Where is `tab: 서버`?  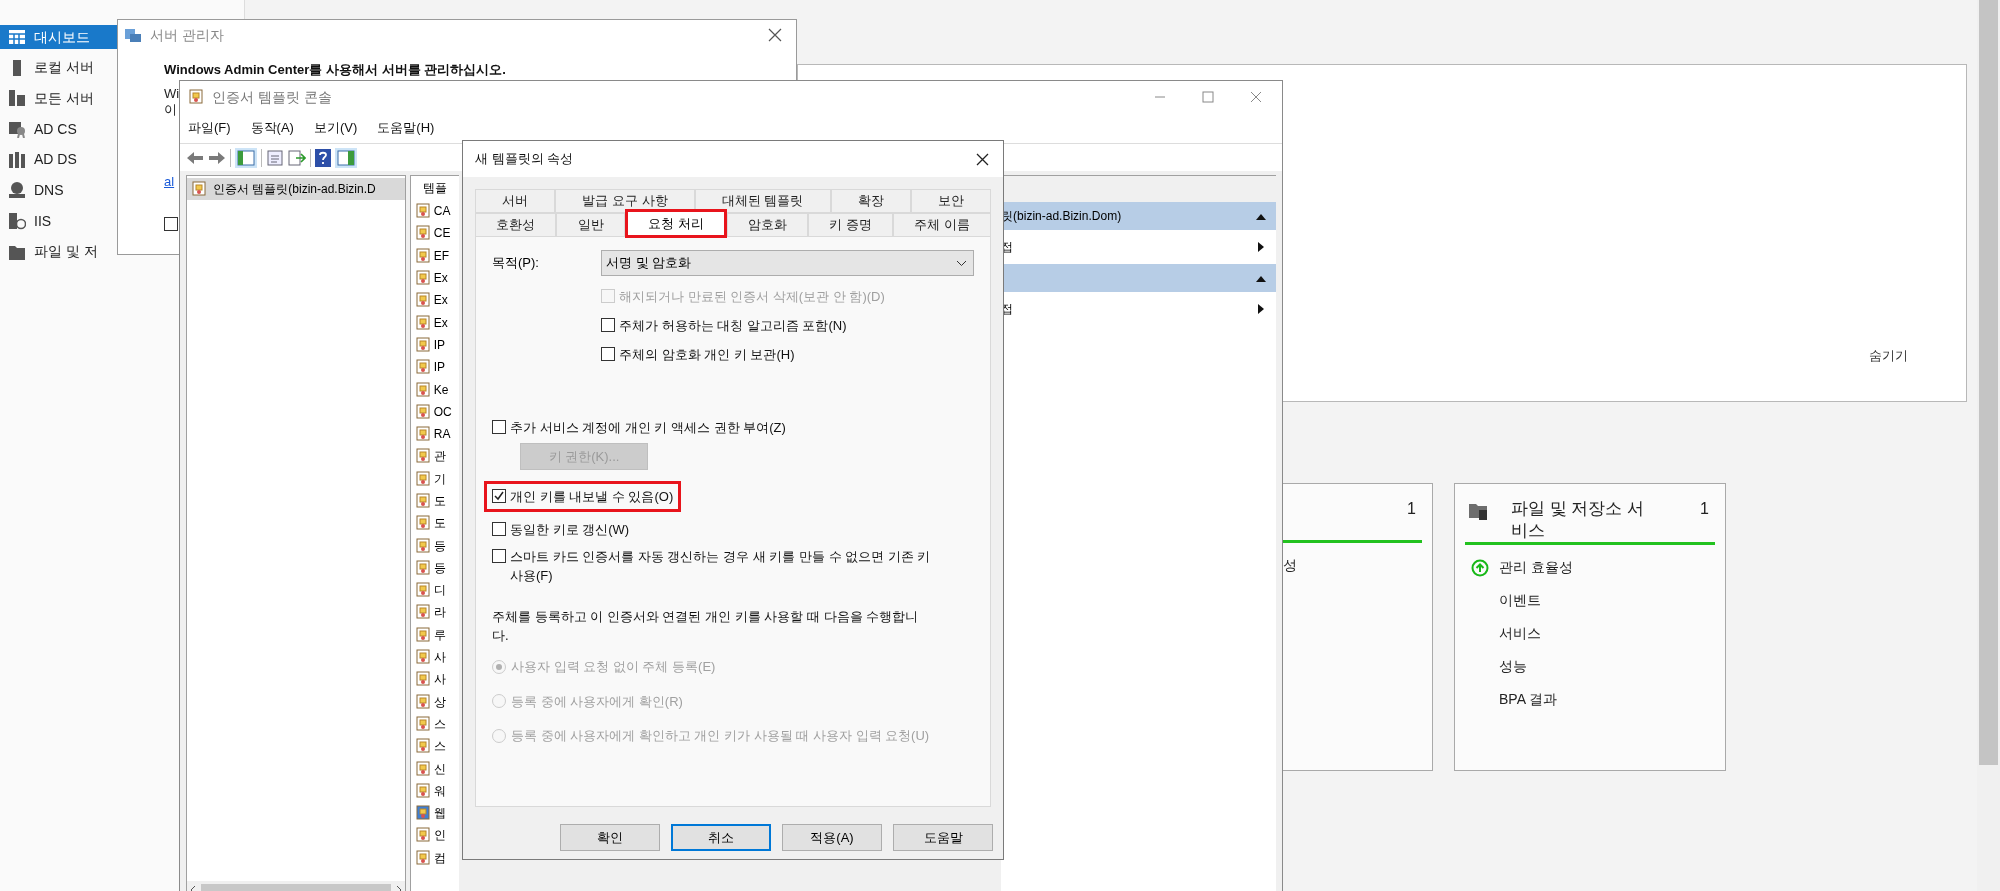 tab: 서버 is located at coordinates (515, 201).